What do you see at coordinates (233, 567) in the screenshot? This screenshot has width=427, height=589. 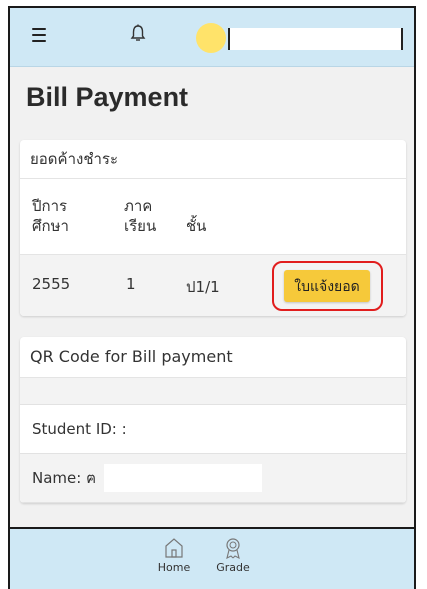 I see `nav-grade-label: Grade` at bounding box center [233, 567].